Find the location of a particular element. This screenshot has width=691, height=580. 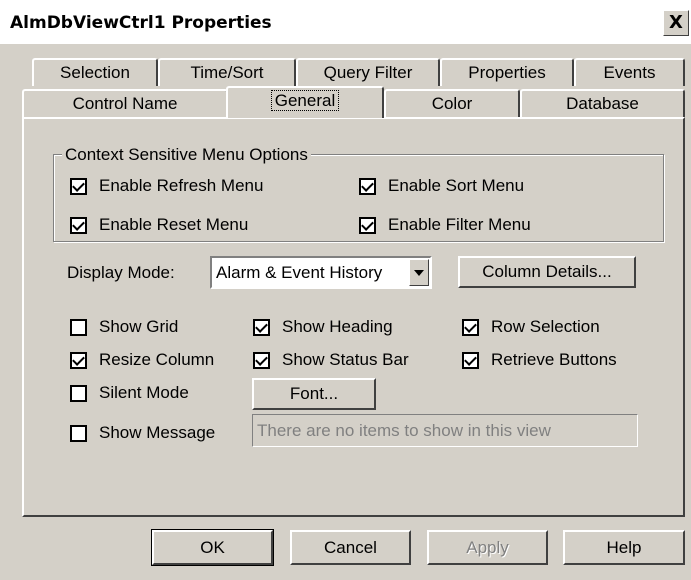

checkbox-label: Silent Mode is located at coordinates (144, 392).